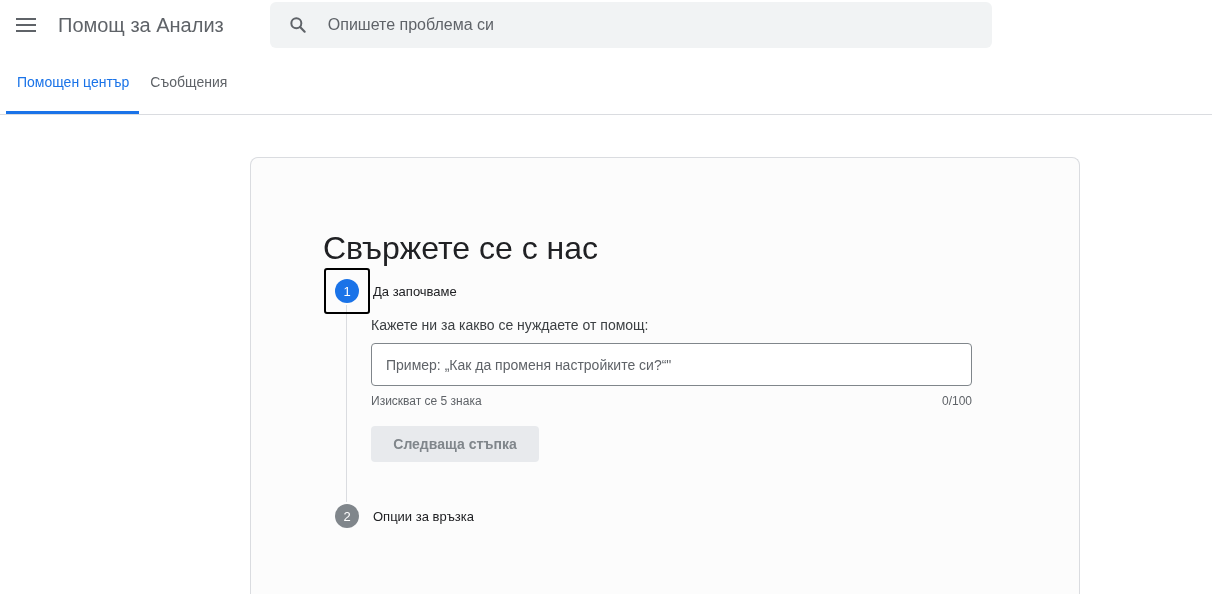 This screenshot has height=594, width=1212. Describe the element at coordinates (347, 291) in the screenshot. I see `step-number: 1` at that location.